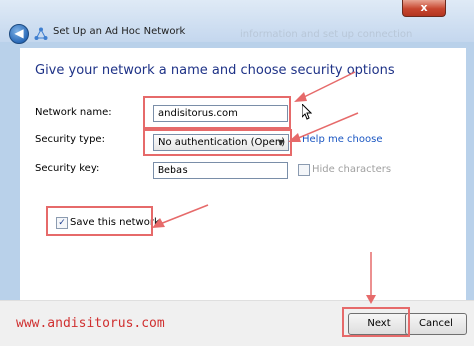 The width and height of the screenshot is (474, 346). What do you see at coordinates (41, 33) in the screenshot?
I see `network-icon` at bounding box center [41, 33].